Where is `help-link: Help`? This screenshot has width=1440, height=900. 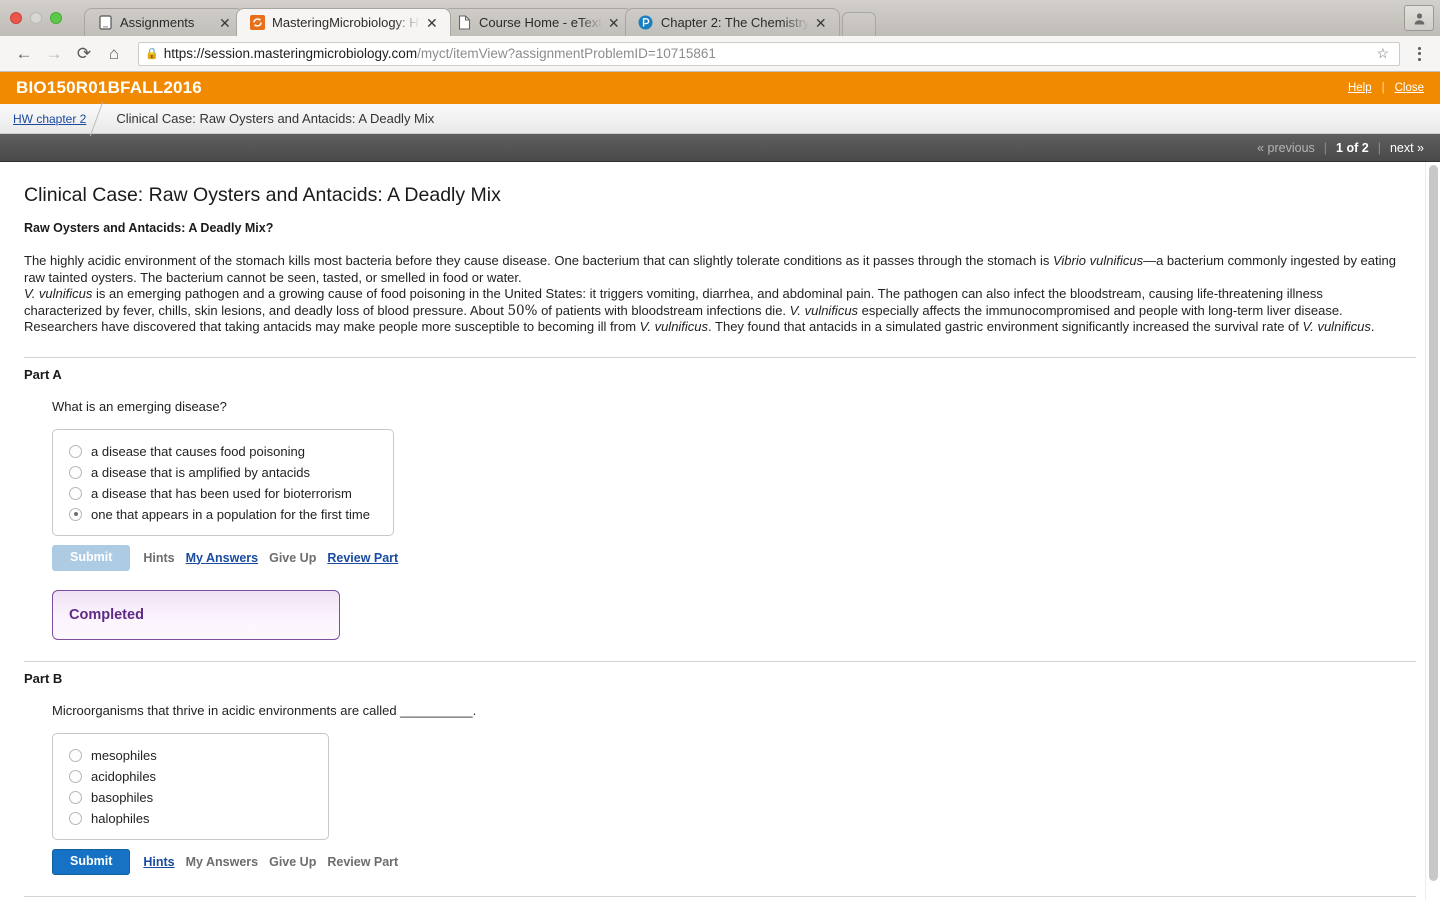
help-link: Help is located at coordinates (1360, 88).